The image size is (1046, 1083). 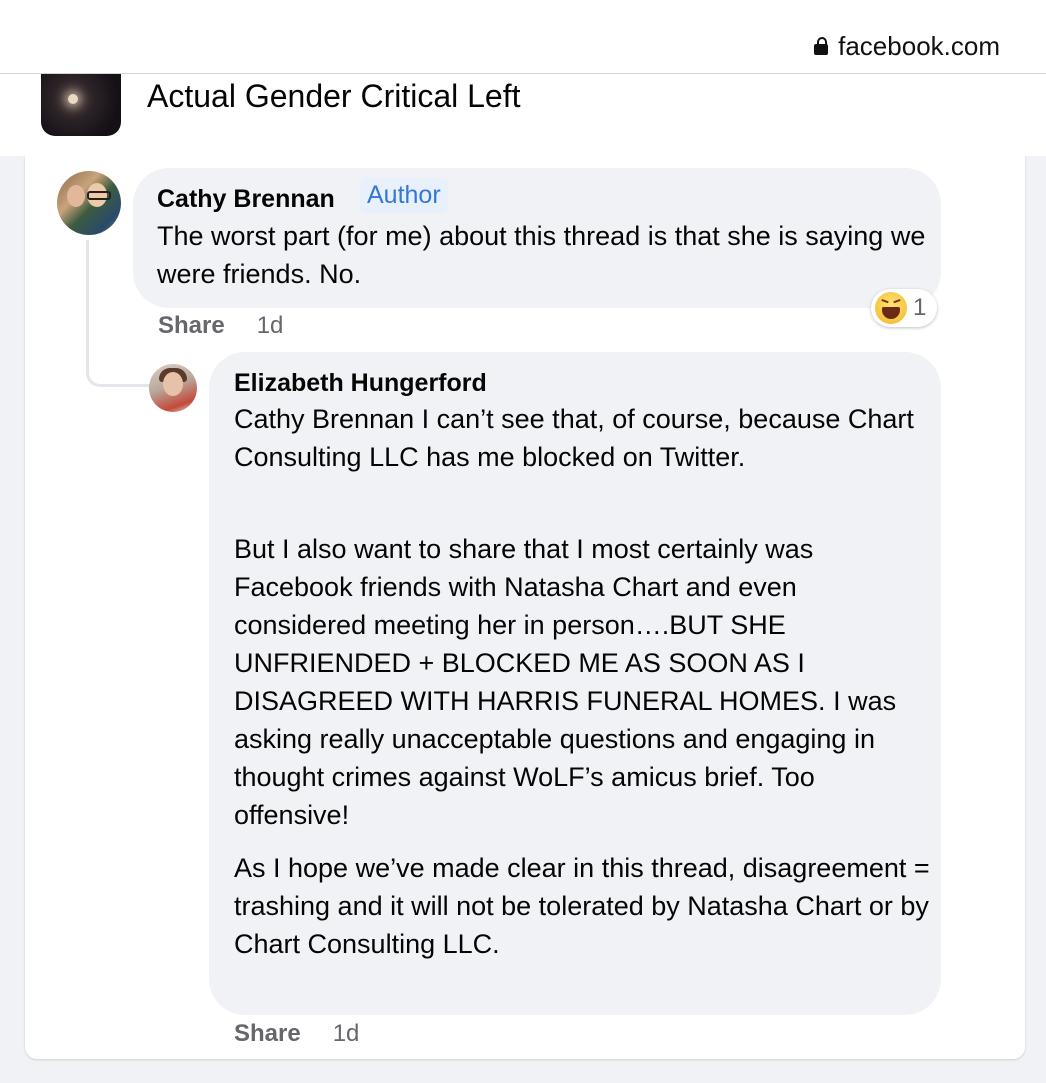 I want to click on comment-actions: Share 1d, so click(x=220, y=326).